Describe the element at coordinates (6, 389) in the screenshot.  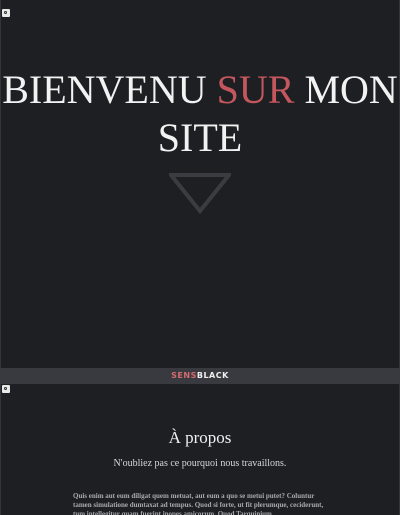
I see `anchor-icon` at that location.